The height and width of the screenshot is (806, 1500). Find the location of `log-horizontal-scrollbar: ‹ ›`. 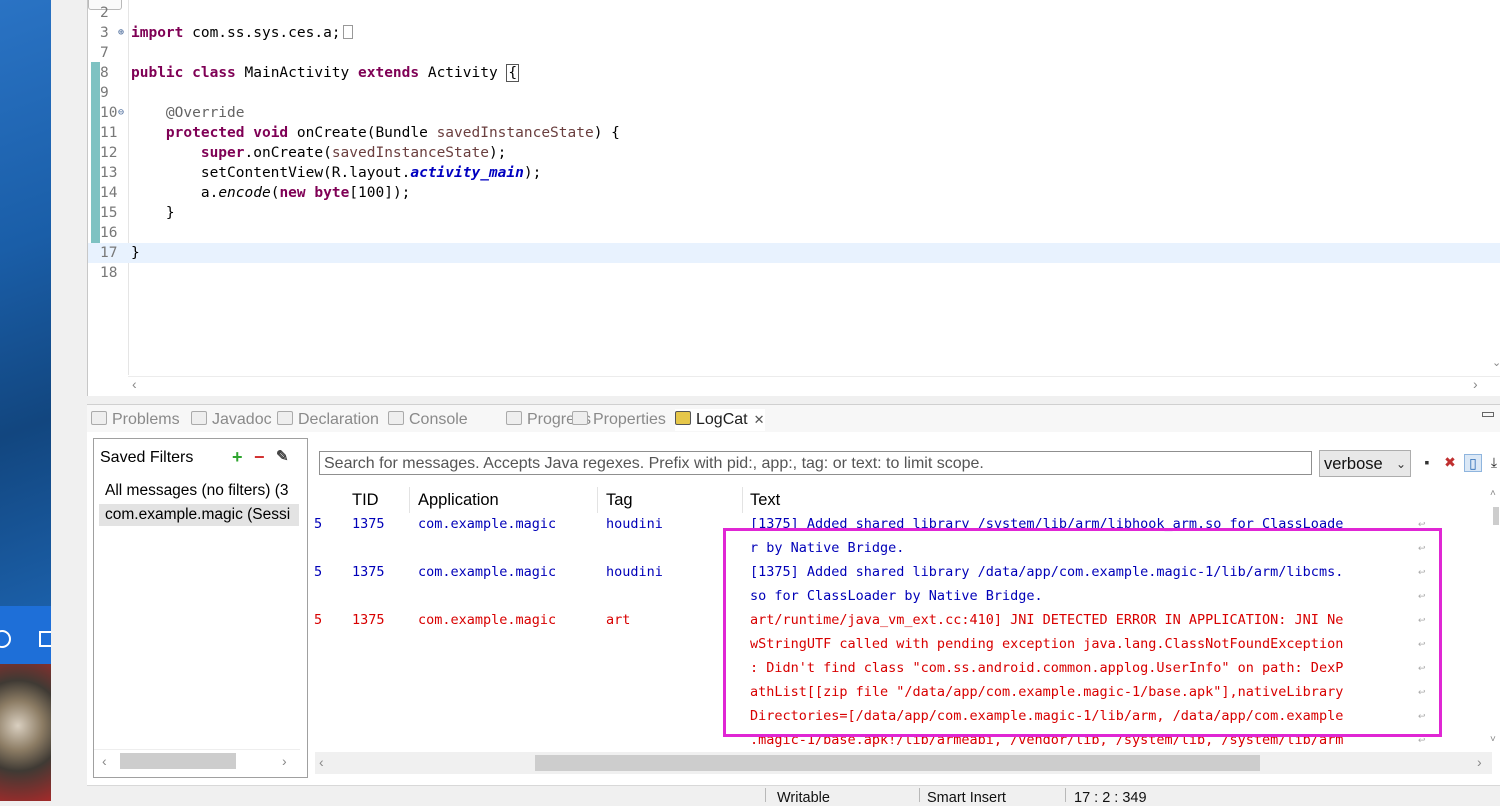

log-horizontal-scrollbar: ‹ › is located at coordinates (903, 763).